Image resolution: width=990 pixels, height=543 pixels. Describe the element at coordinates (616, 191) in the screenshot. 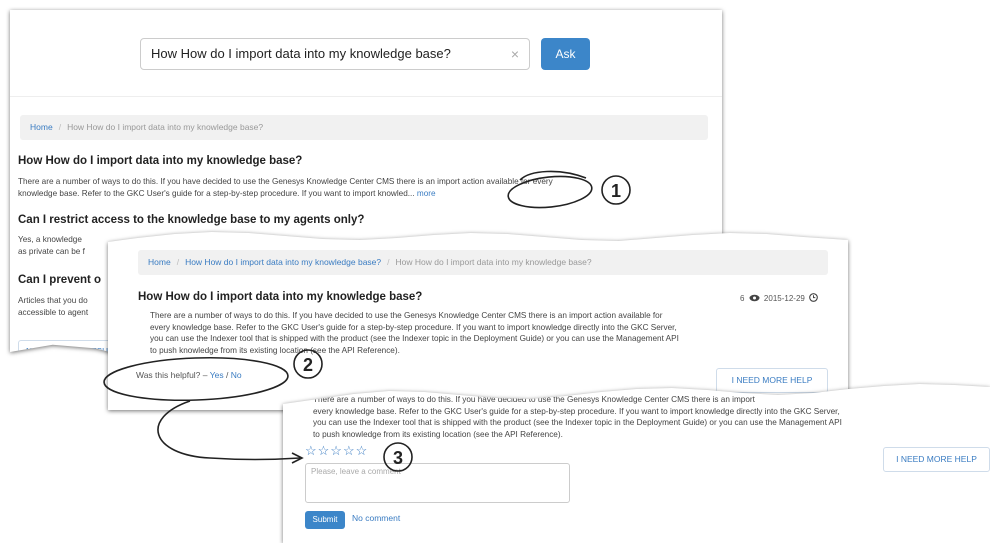

I see `callout-number: 1` at that location.